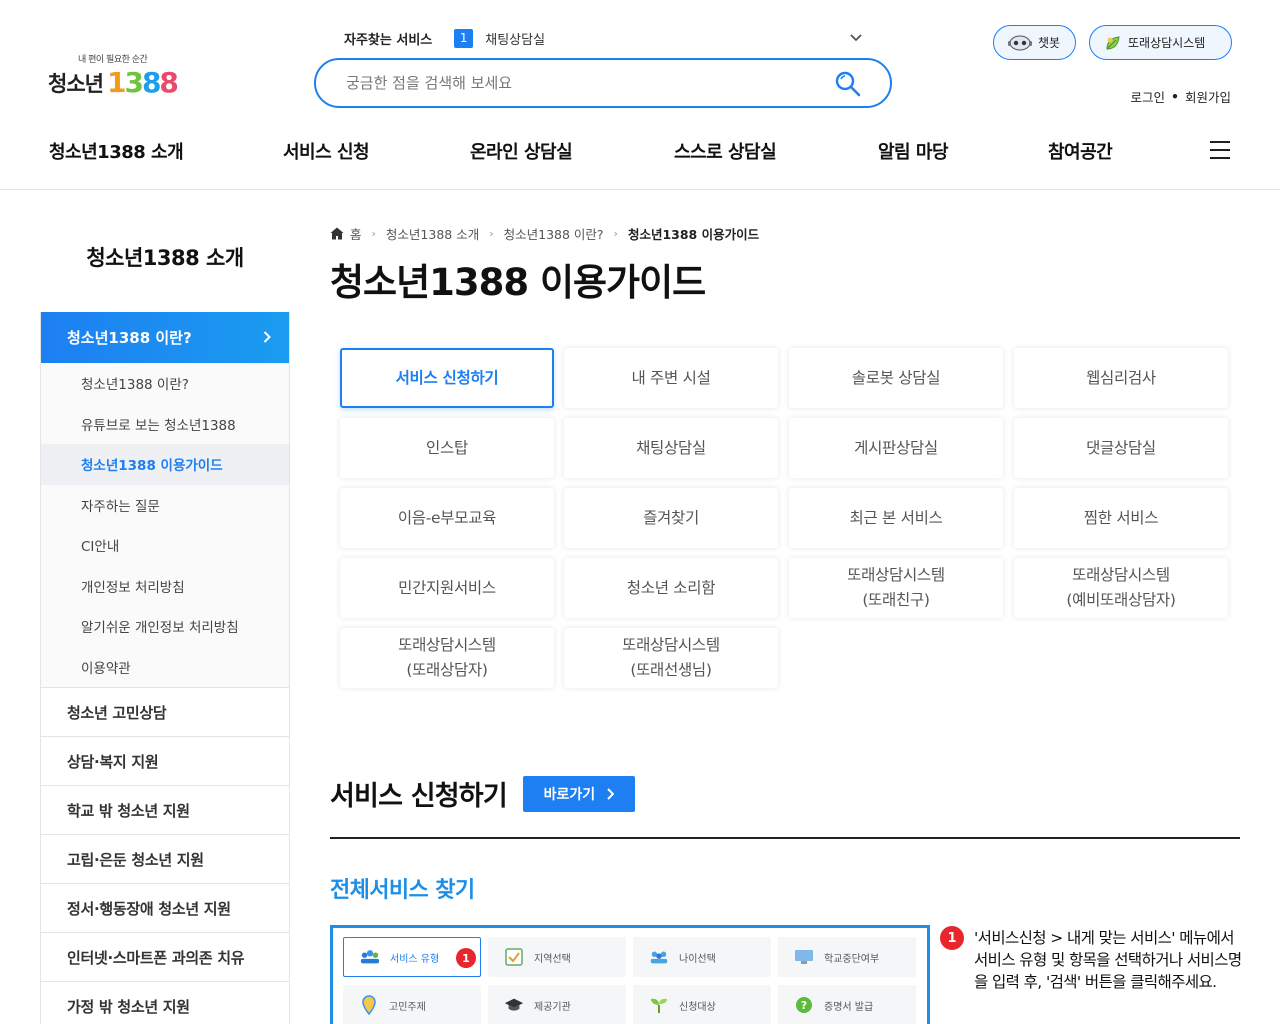  Describe the element at coordinates (447, 518) in the screenshot. I see `tab-parent-edu: 이음-e부모교육` at that location.